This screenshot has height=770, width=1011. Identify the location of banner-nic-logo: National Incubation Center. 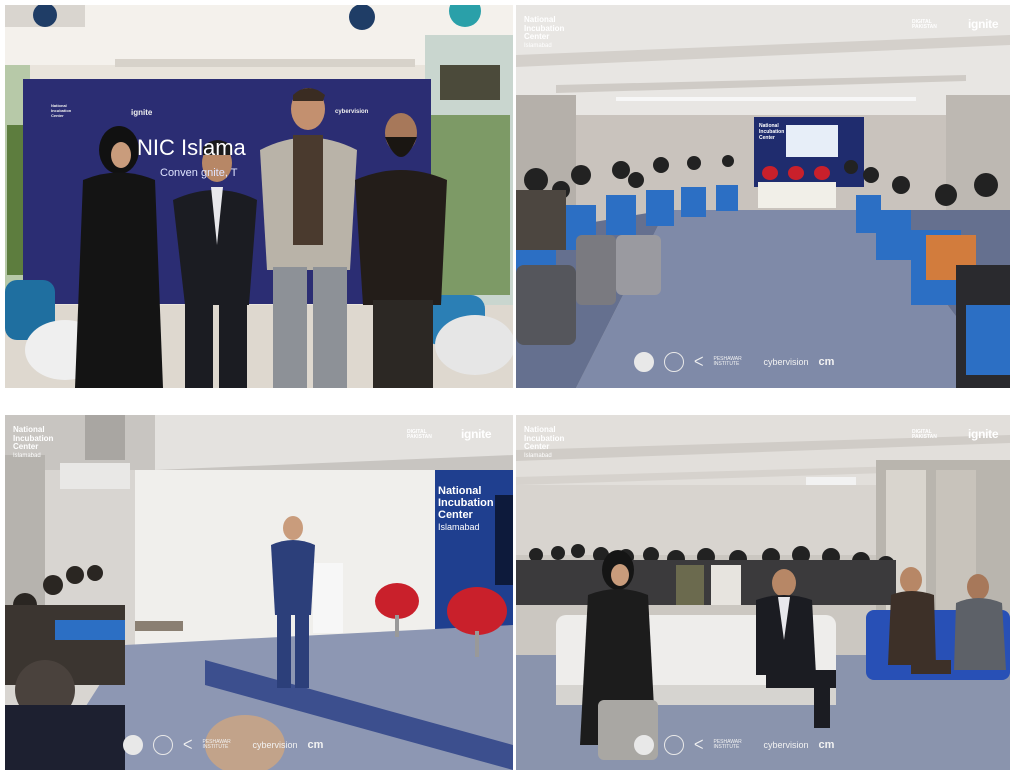
(61, 110).